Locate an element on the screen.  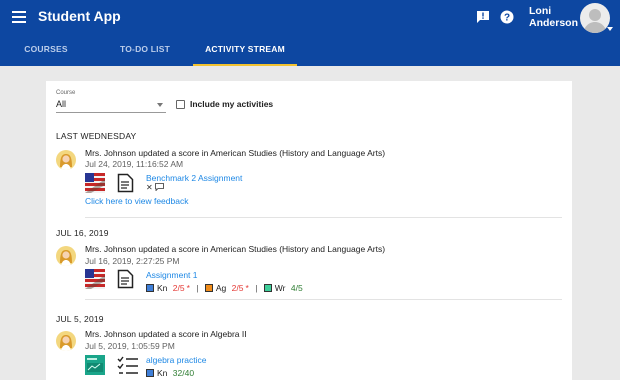
avatar is located at coordinates (595, 18).